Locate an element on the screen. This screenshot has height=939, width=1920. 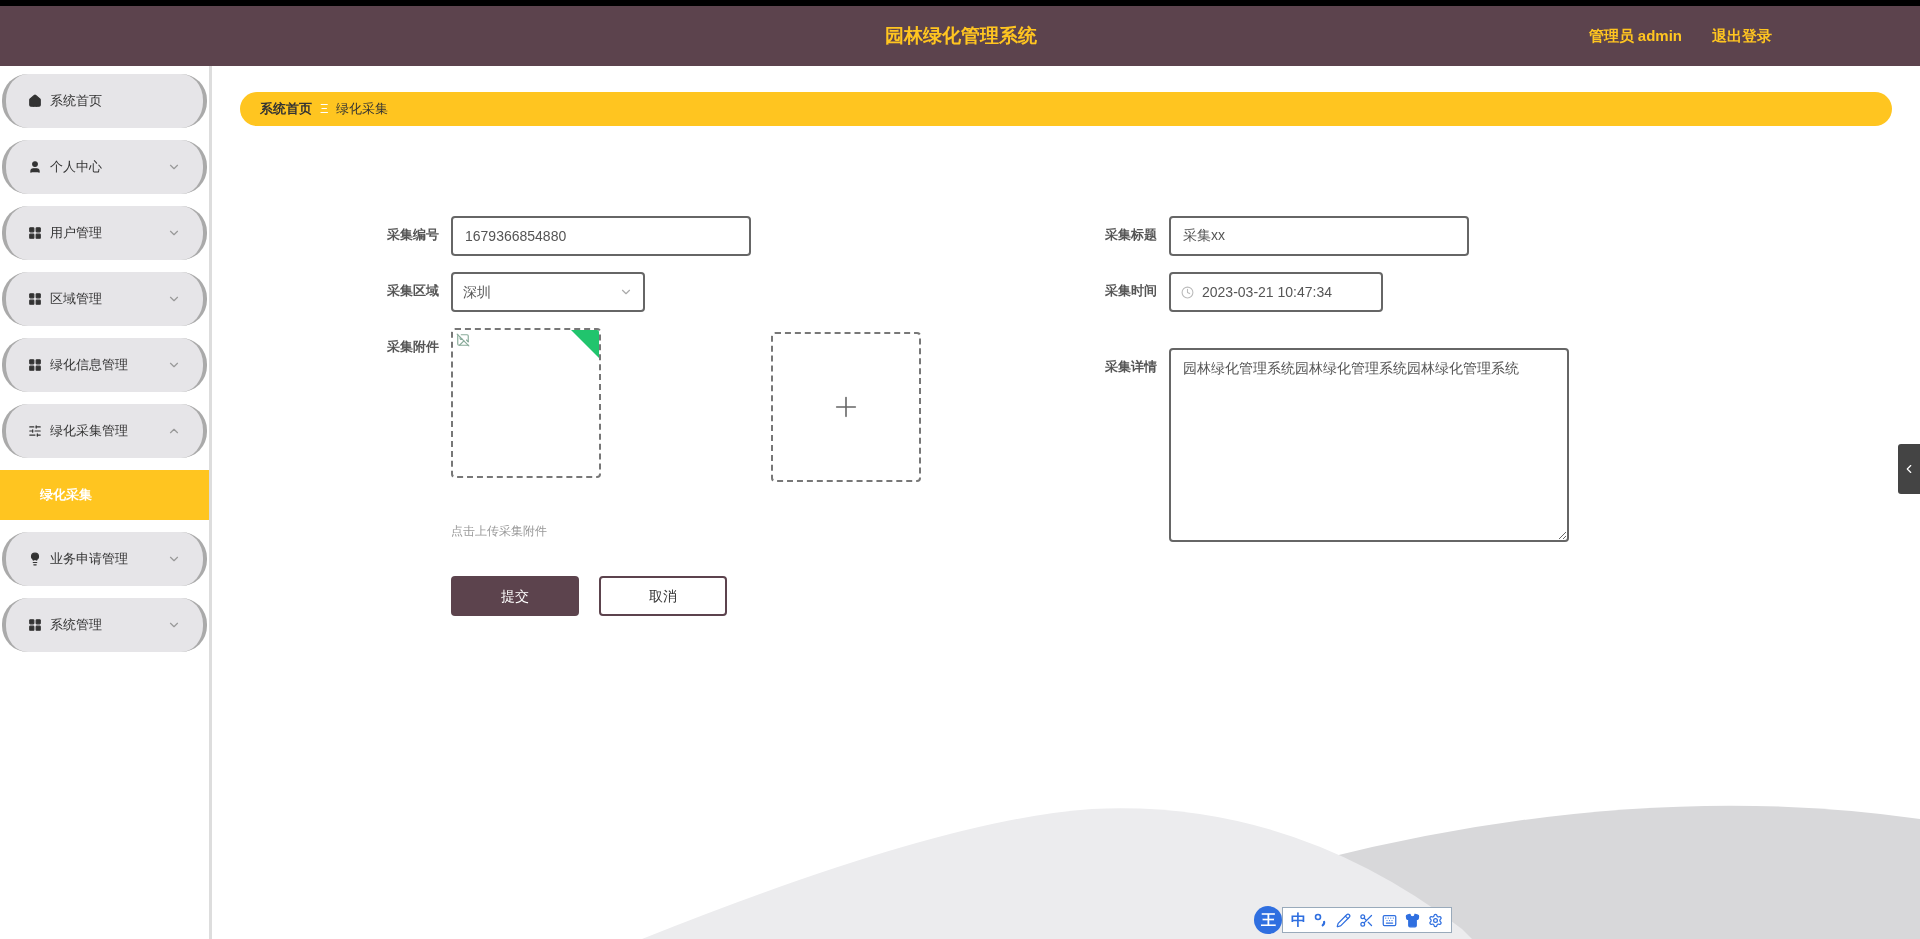
corner-flag-icon is located at coordinates (585, 344).